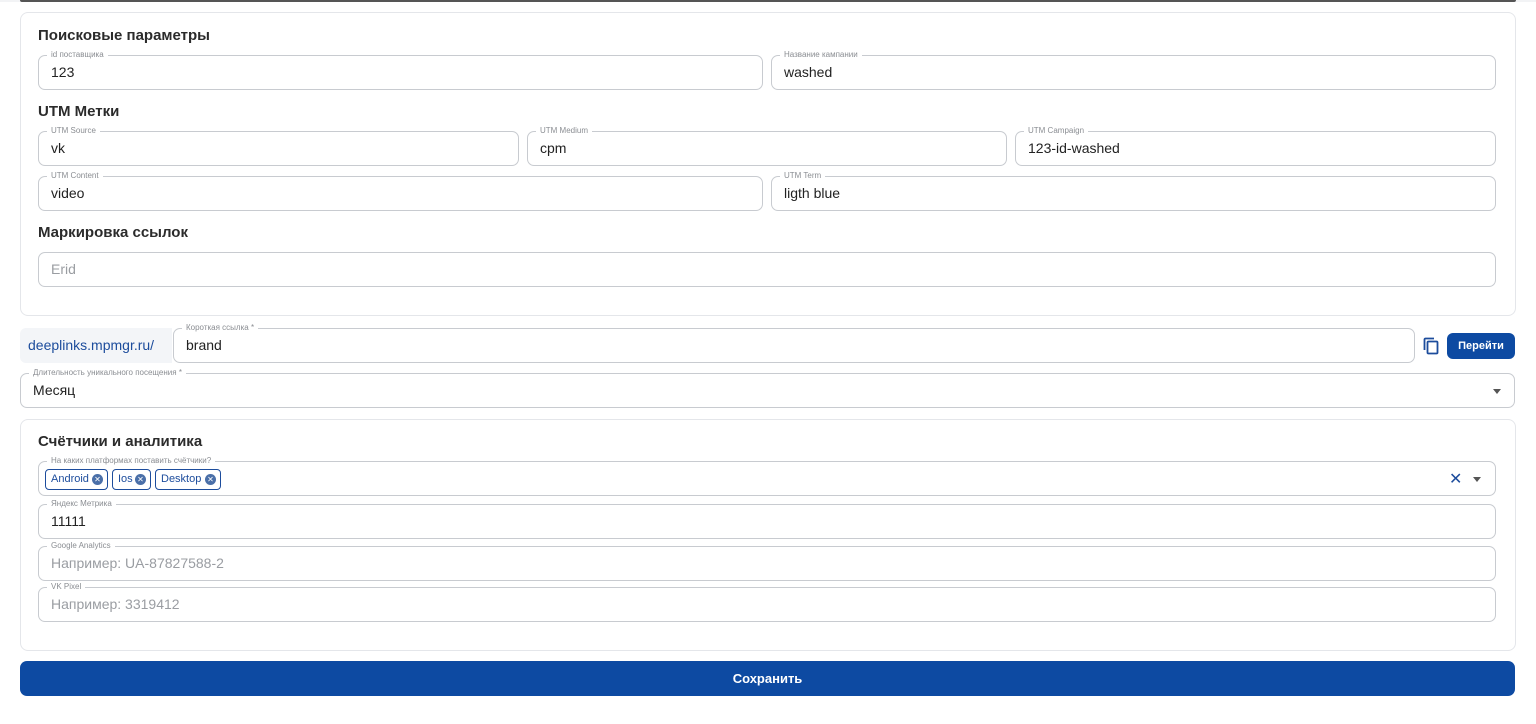  What do you see at coordinates (767, 519) in the screenshot?
I see `yandex-metrika-field: Яндекс Метрика 11111` at bounding box center [767, 519].